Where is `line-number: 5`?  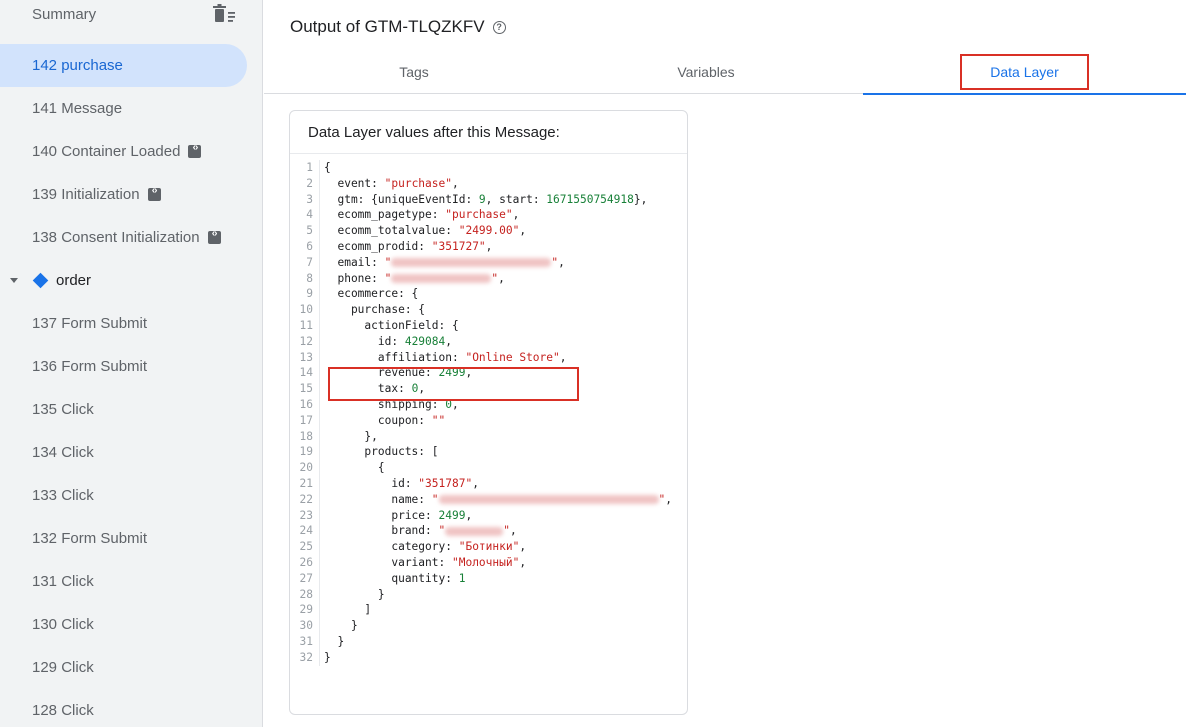
line-number: 5 is located at coordinates (305, 231).